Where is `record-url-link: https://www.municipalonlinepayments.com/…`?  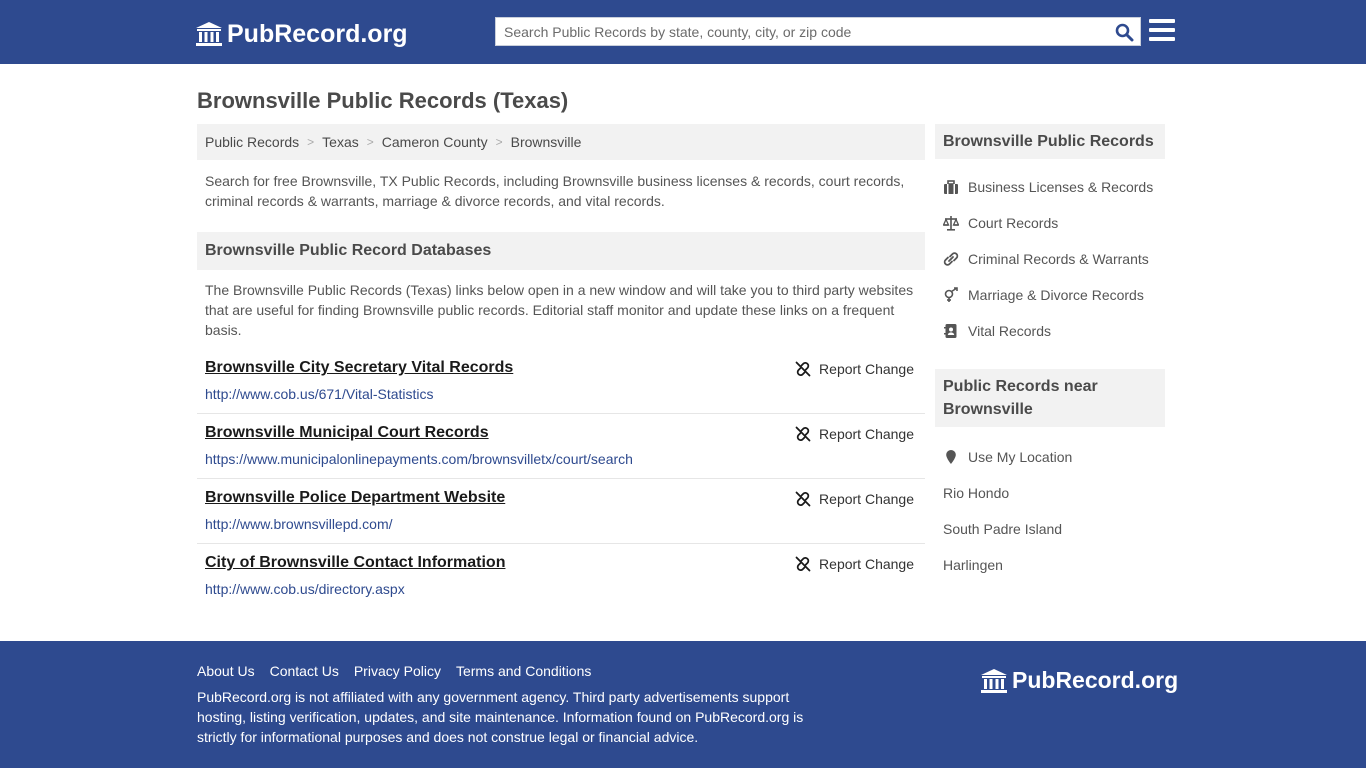
record-url-link: https://www.municipalonlinepayments.com/… is located at coordinates (419, 459).